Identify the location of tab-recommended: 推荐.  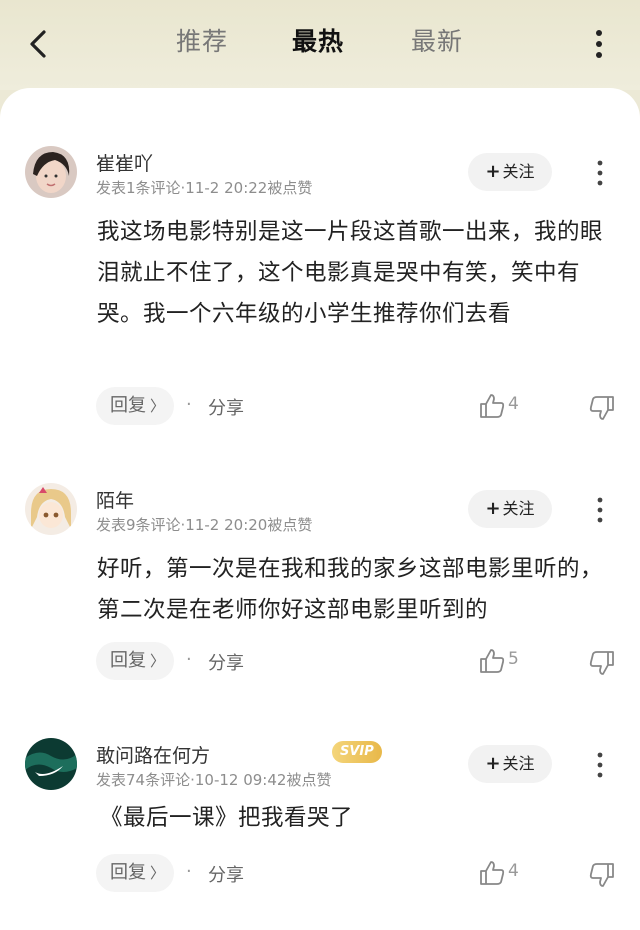
(202, 40).